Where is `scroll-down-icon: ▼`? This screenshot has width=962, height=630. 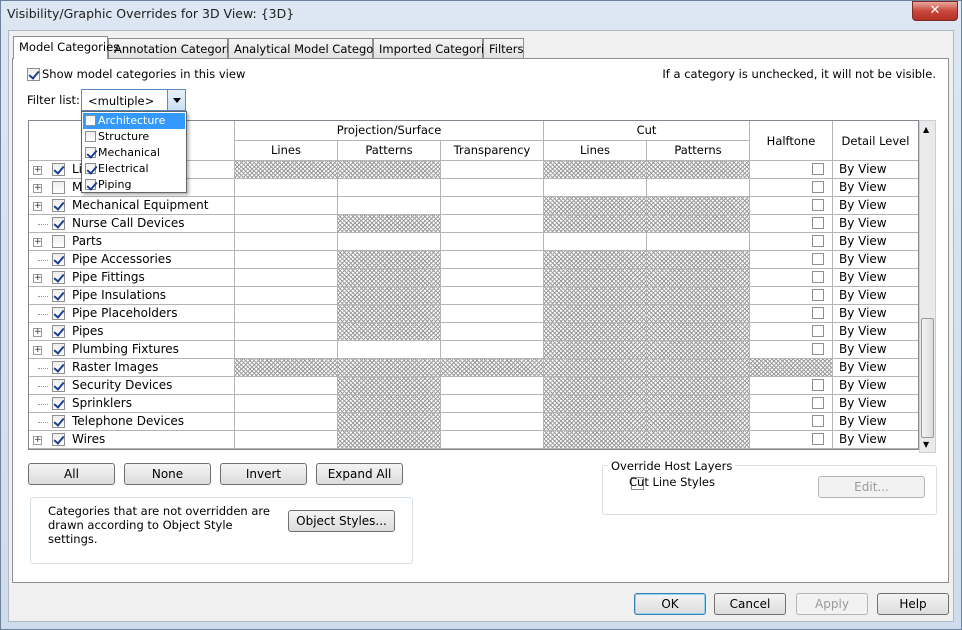
scroll-down-icon: ▼ is located at coordinates (926, 444).